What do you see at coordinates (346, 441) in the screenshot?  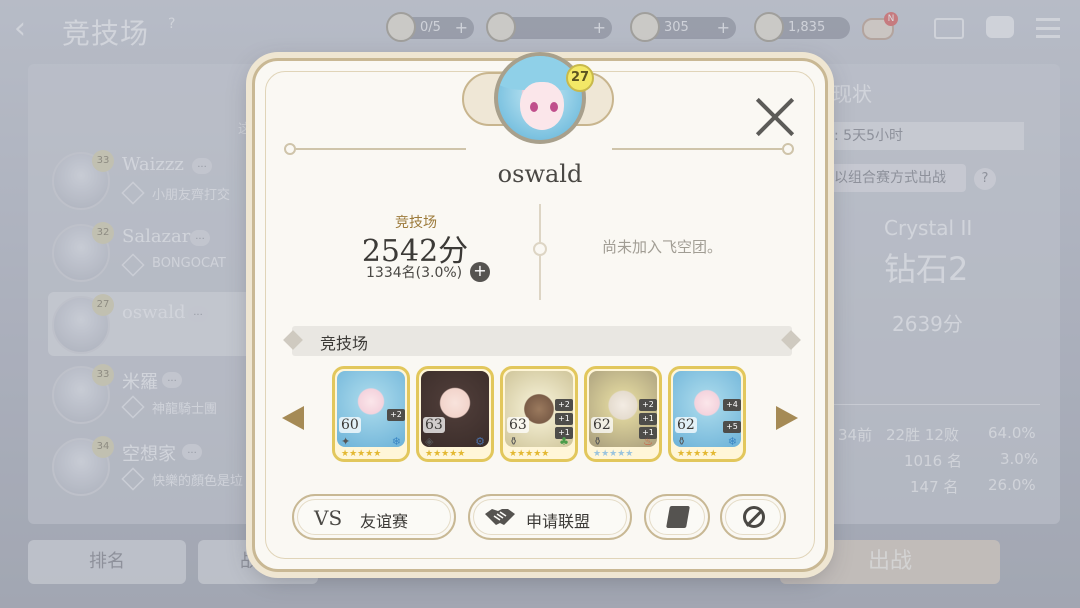 I see `hero-class-icon: ✦` at bounding box center [346, 441].